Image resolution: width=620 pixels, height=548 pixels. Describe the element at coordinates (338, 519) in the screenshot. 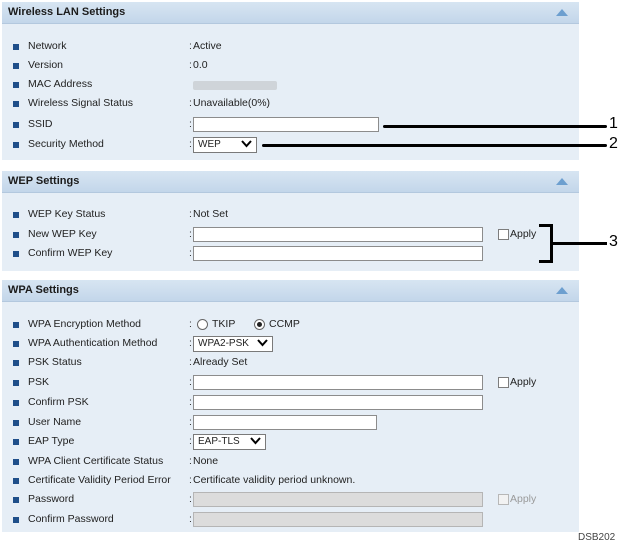

I see `confirm-password-input` at that location.